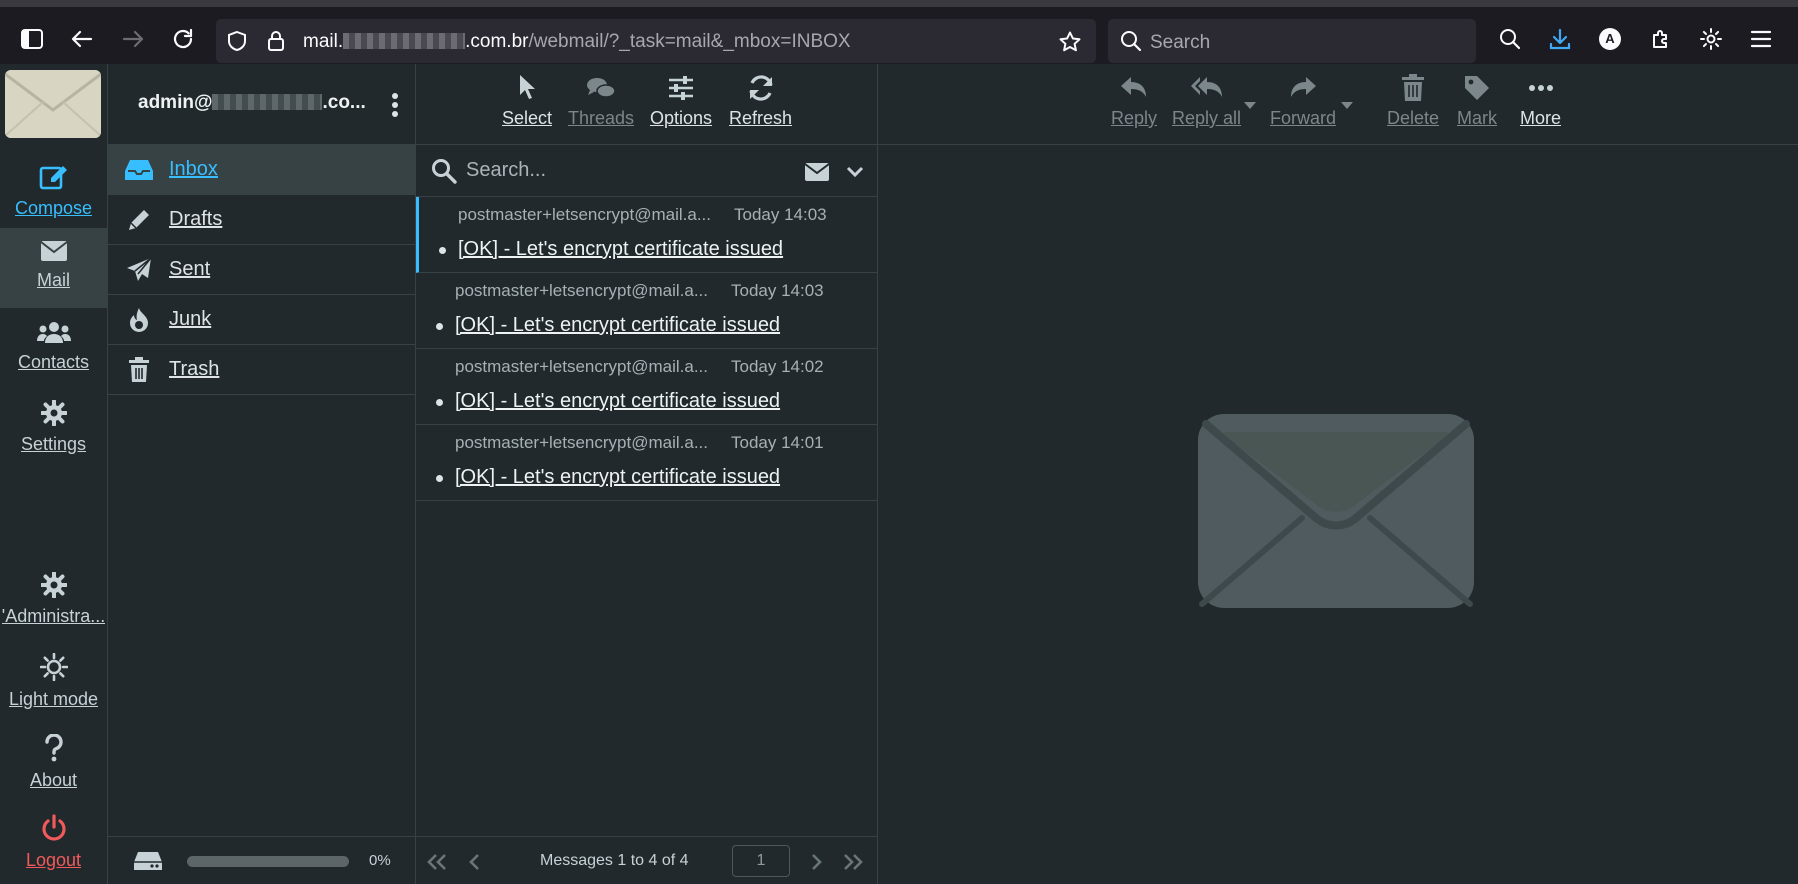 The width and height of the screenshot is (1798, 884). What do you see at coordinates (194, 369) in the screenshot?
I see `folder-label: Trash` at bounding box center [194, 369].